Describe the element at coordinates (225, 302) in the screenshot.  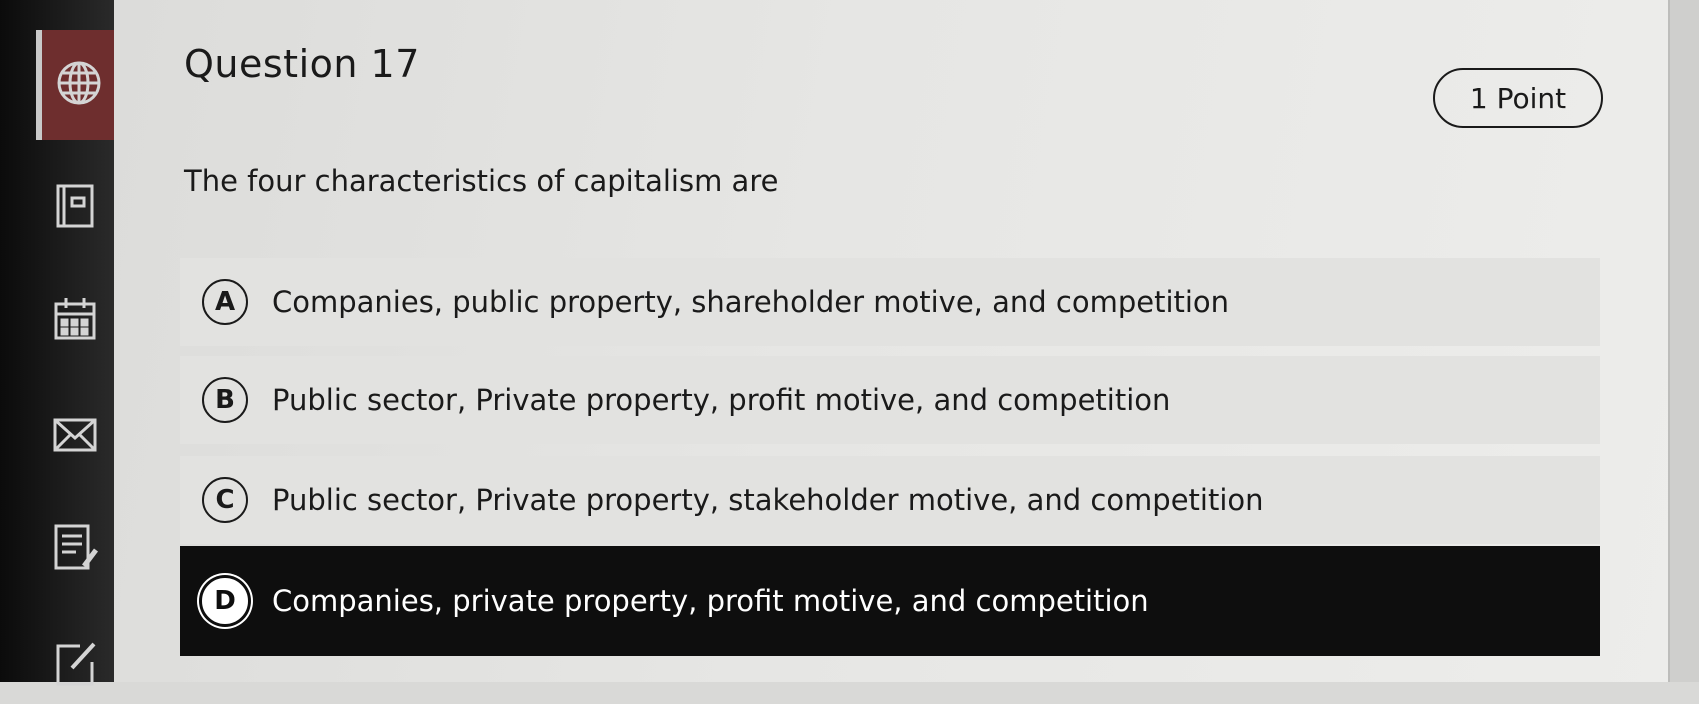
I see `option-letter: A` at that location.